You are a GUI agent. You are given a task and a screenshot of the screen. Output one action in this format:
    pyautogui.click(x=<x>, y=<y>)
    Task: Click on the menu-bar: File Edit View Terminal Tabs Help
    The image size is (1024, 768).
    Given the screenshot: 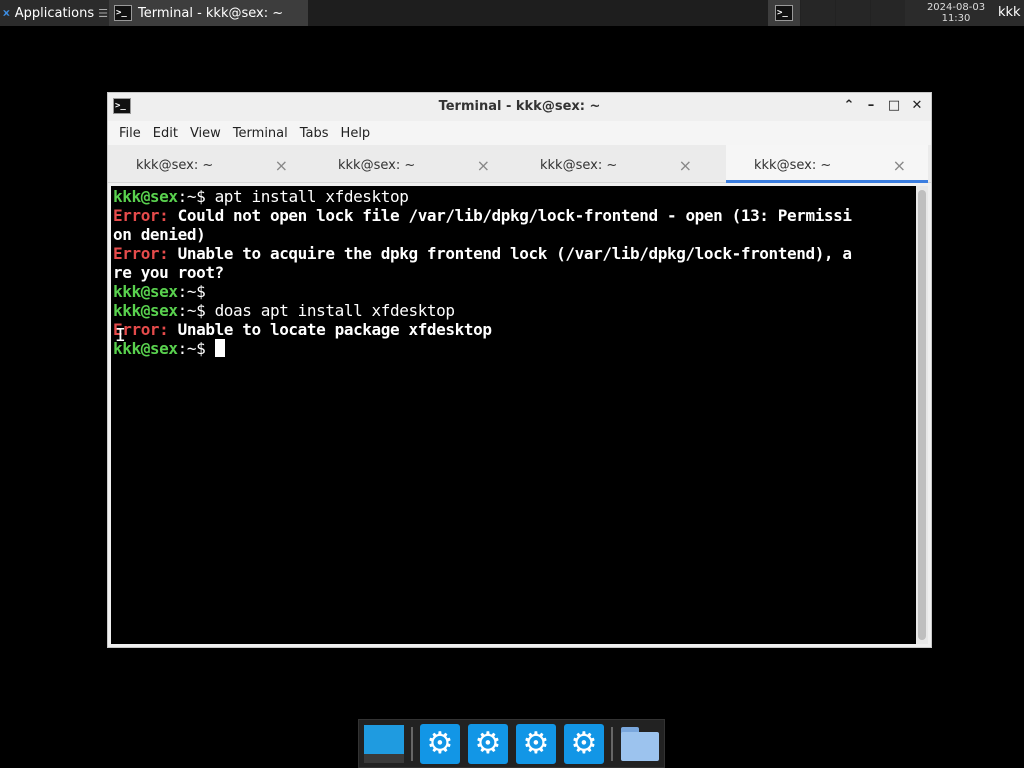 What is the action you would take?
    pyautogui.click(x=519, y=133)
    